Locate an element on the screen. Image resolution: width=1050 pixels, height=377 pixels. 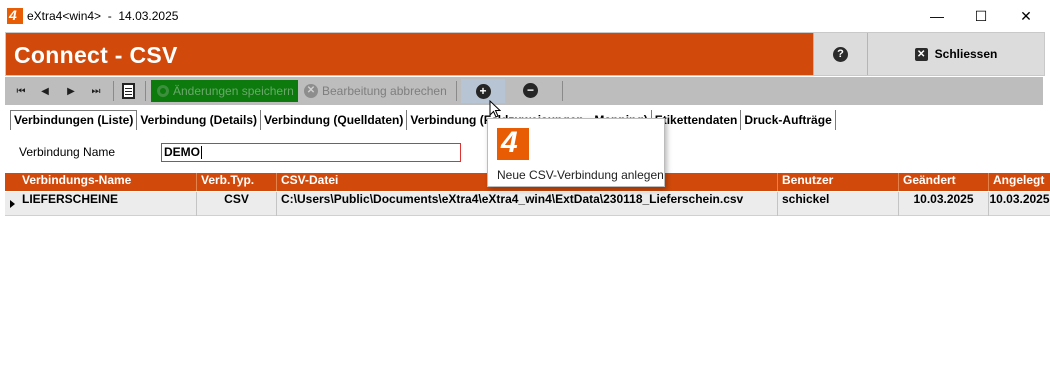
table-cell: LIEFERSCHEINE is located at coordinates (107, 204).